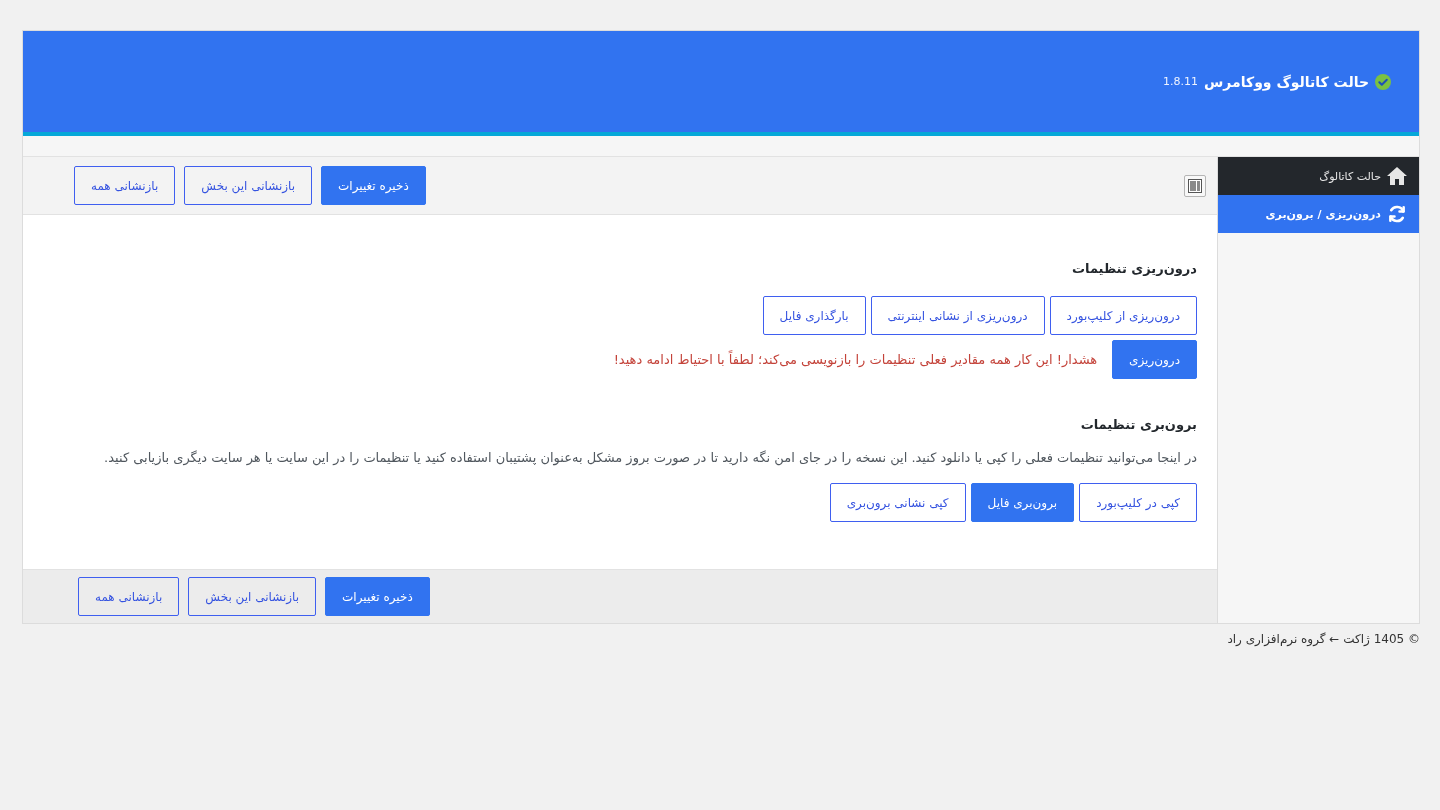 The width and height of the screenshot is (1440, 810). I want to click on outline-button: کپی در کلیپ‌بورد, so click(1138, 502).